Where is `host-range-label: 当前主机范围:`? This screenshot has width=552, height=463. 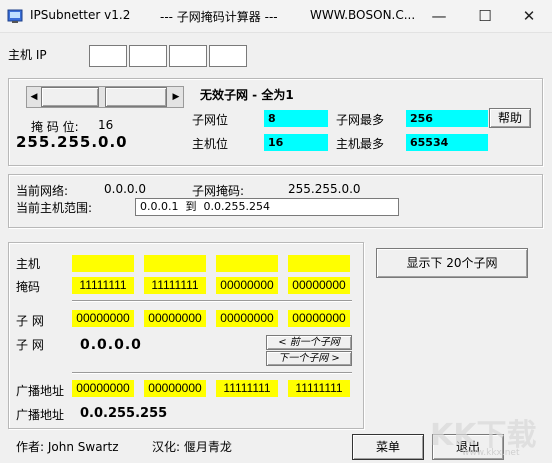 host-range-label: 当前主机范围: is located at coordinates (54, 208).